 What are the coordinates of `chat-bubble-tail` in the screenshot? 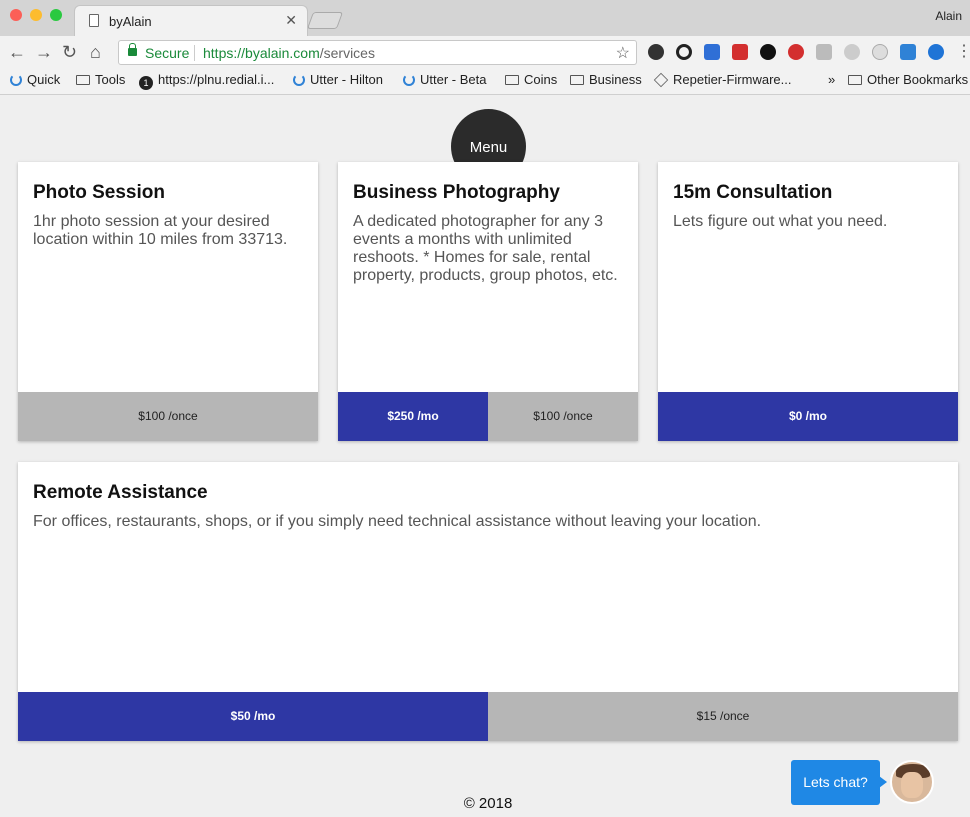 It's located at (883, 782).